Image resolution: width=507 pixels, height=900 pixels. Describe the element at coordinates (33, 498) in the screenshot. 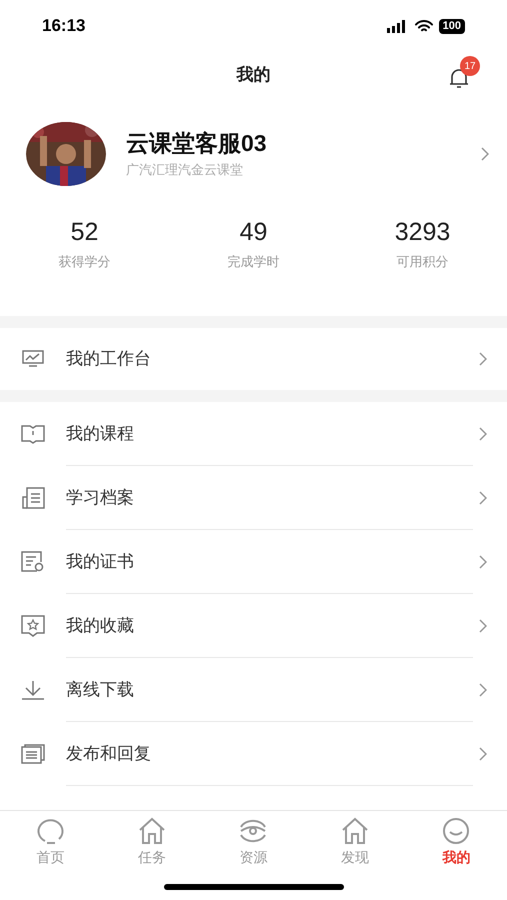

I see `document-icon` at that location.